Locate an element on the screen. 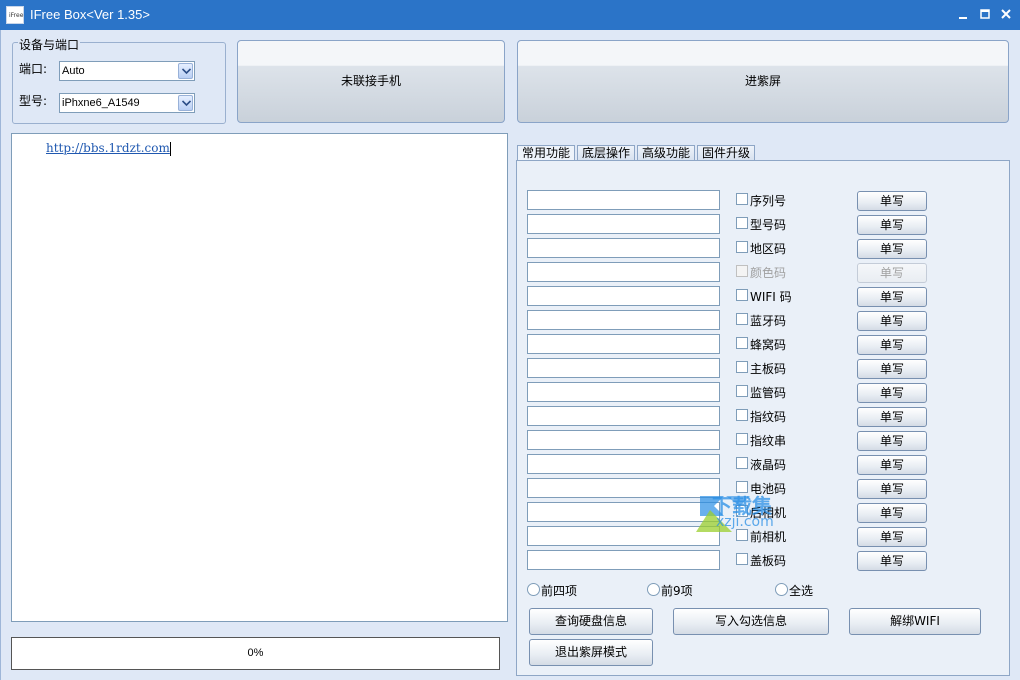  log-link: http://bbs.1rdzt.com is located at coordinates (108, 148).